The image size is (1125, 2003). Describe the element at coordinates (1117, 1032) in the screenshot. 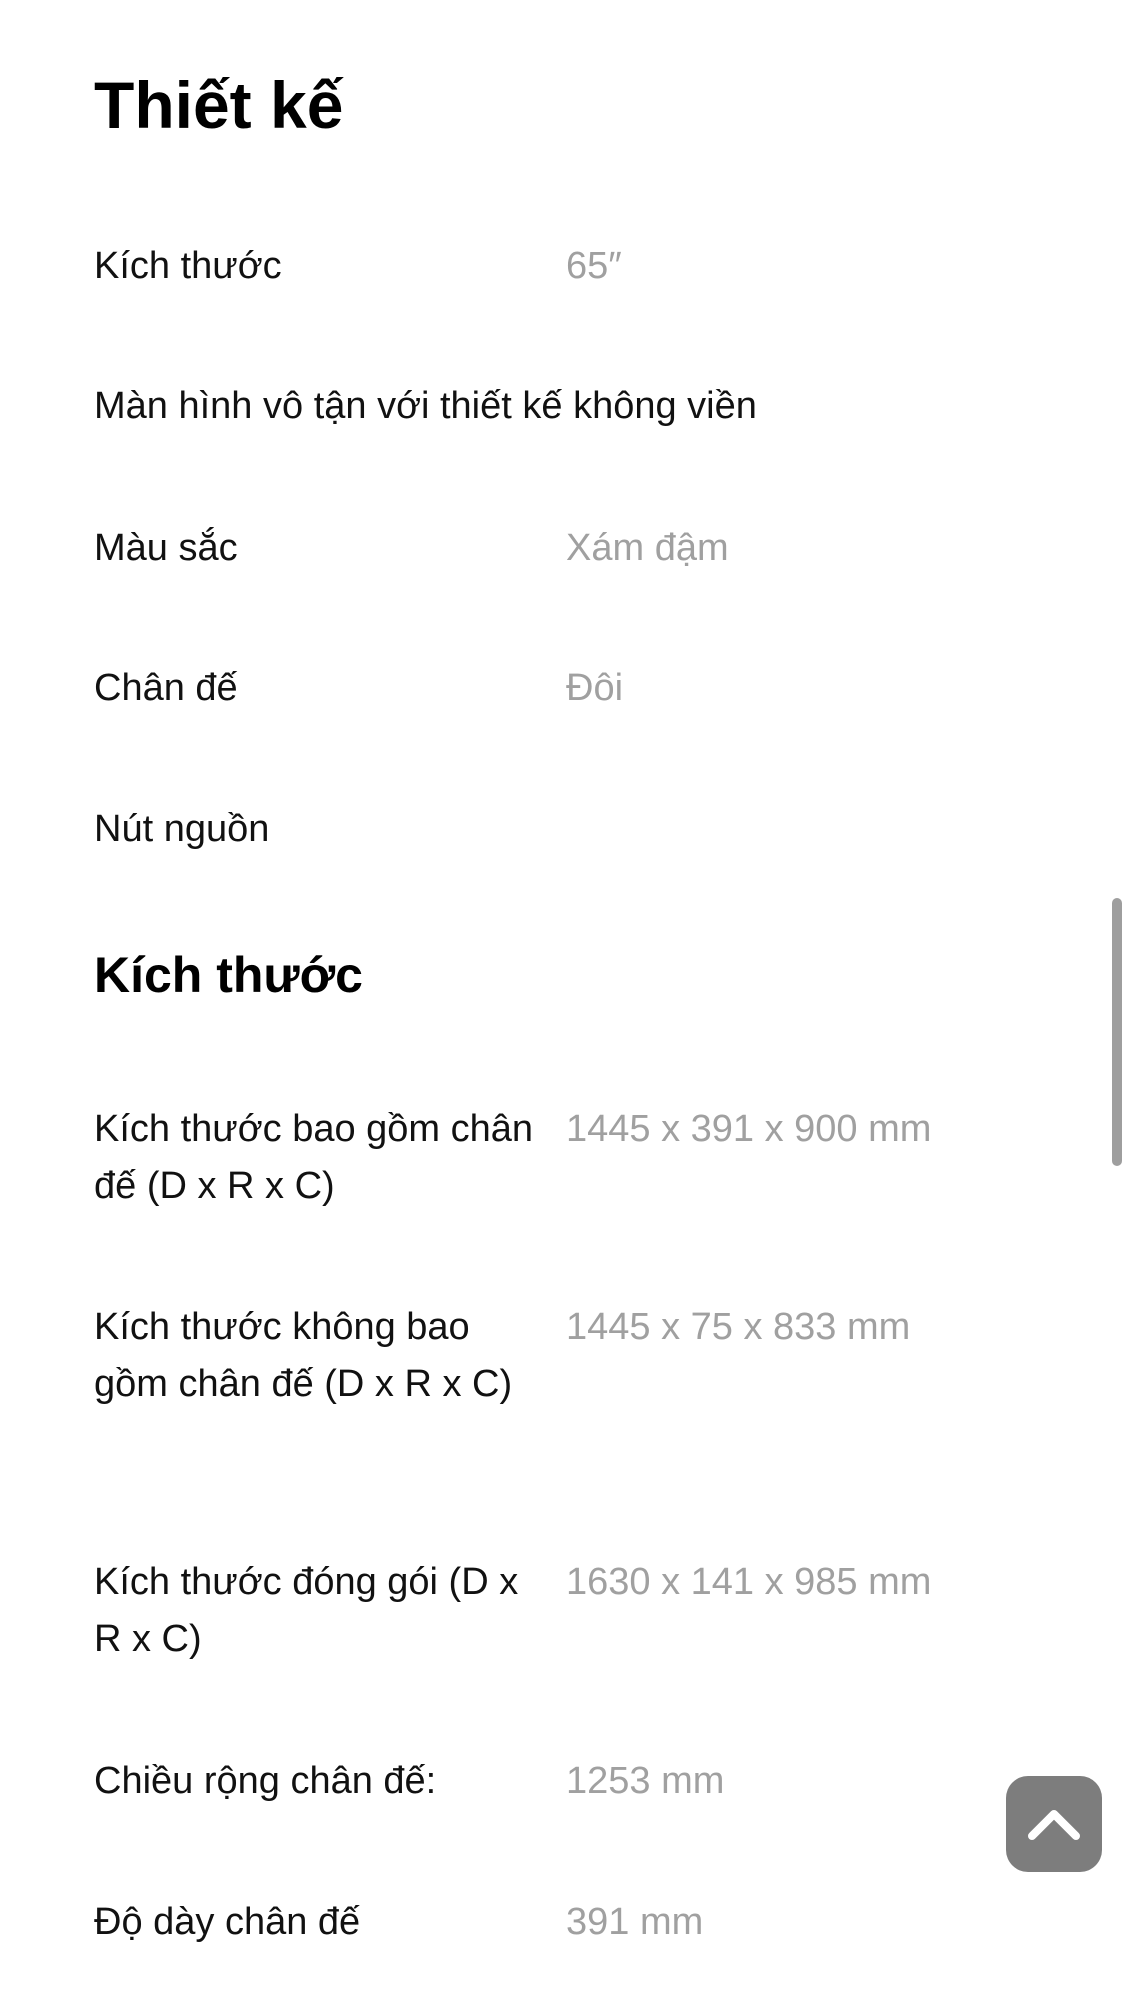

I see `scrollbar-thumb` at that location.